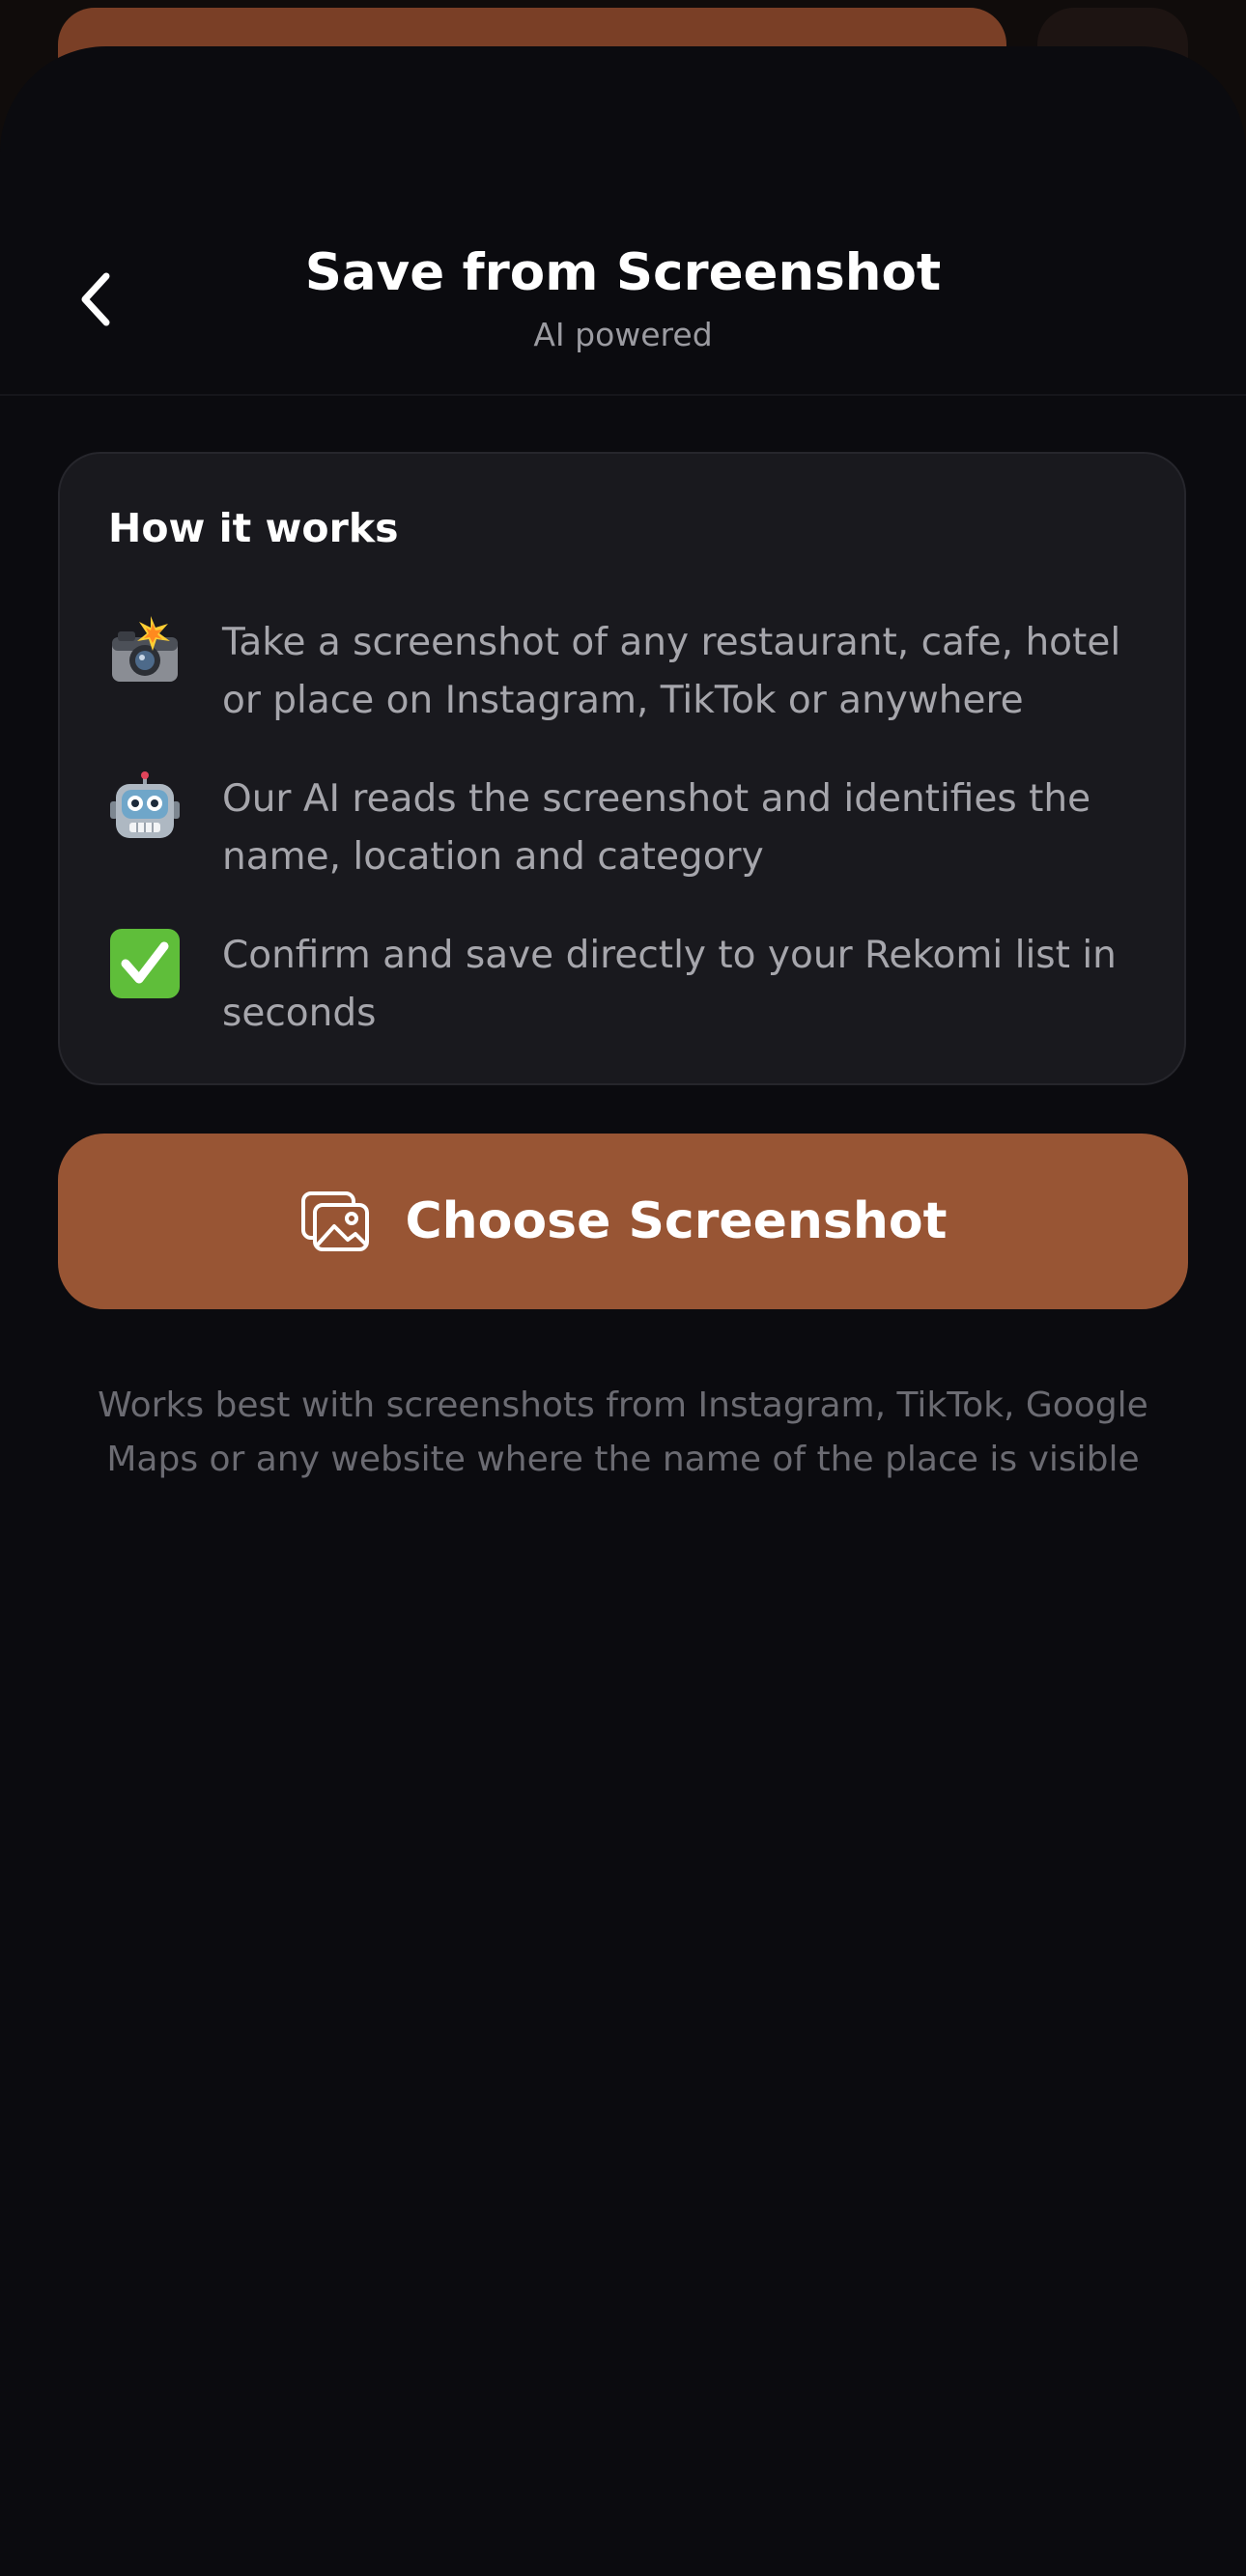 The width and height of the screenshot is (1246, 2576). I want to click on robot-icon, so click(145, 805).